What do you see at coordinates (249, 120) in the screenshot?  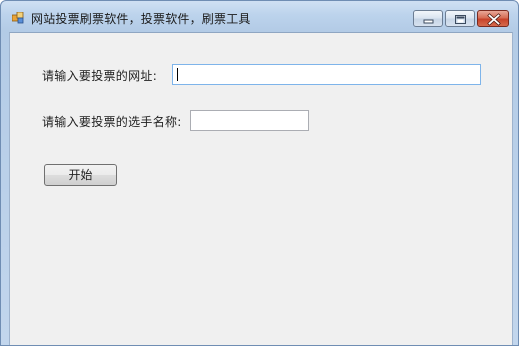 I see `candidate-name-input` at bounding box center [249, 120].